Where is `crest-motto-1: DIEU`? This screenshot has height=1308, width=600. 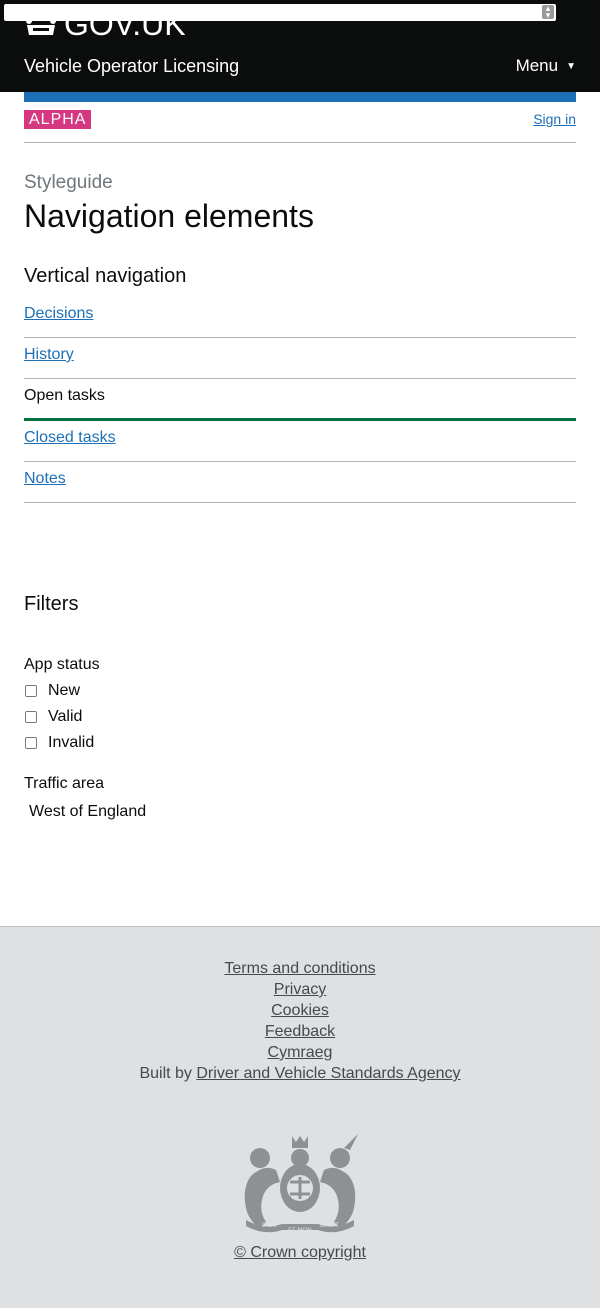 crest-motto-1: DIEU is located at coordinates (269, 1225).